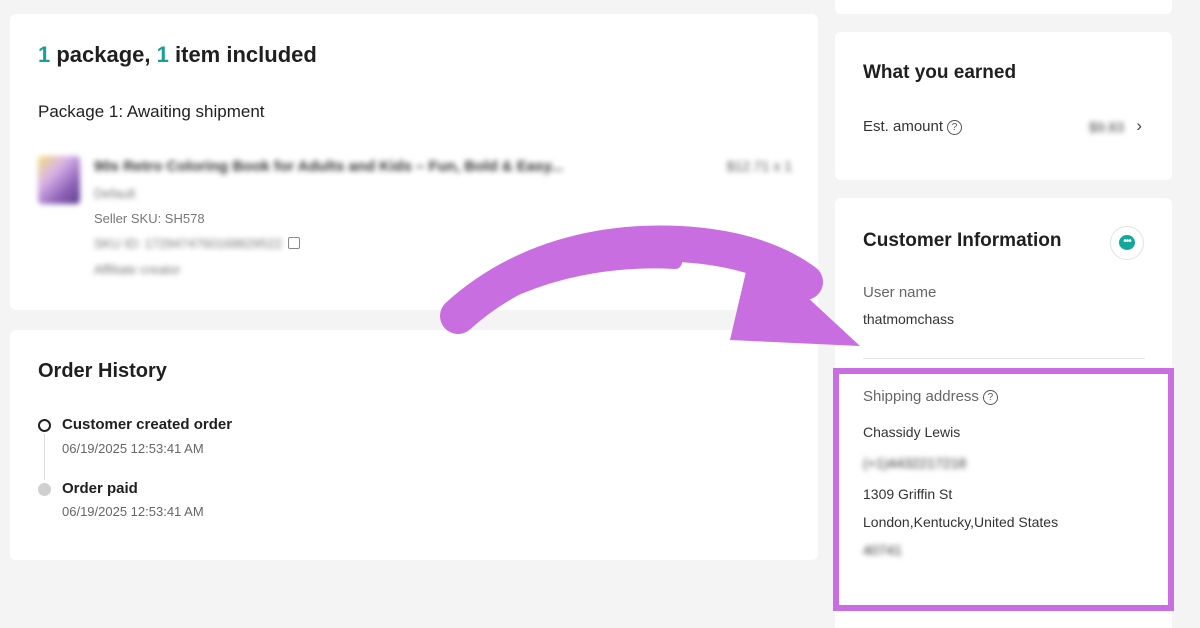 The height and width of the screenshot is (628, 1200). I want to click on section-divider, so click(1004, 358).